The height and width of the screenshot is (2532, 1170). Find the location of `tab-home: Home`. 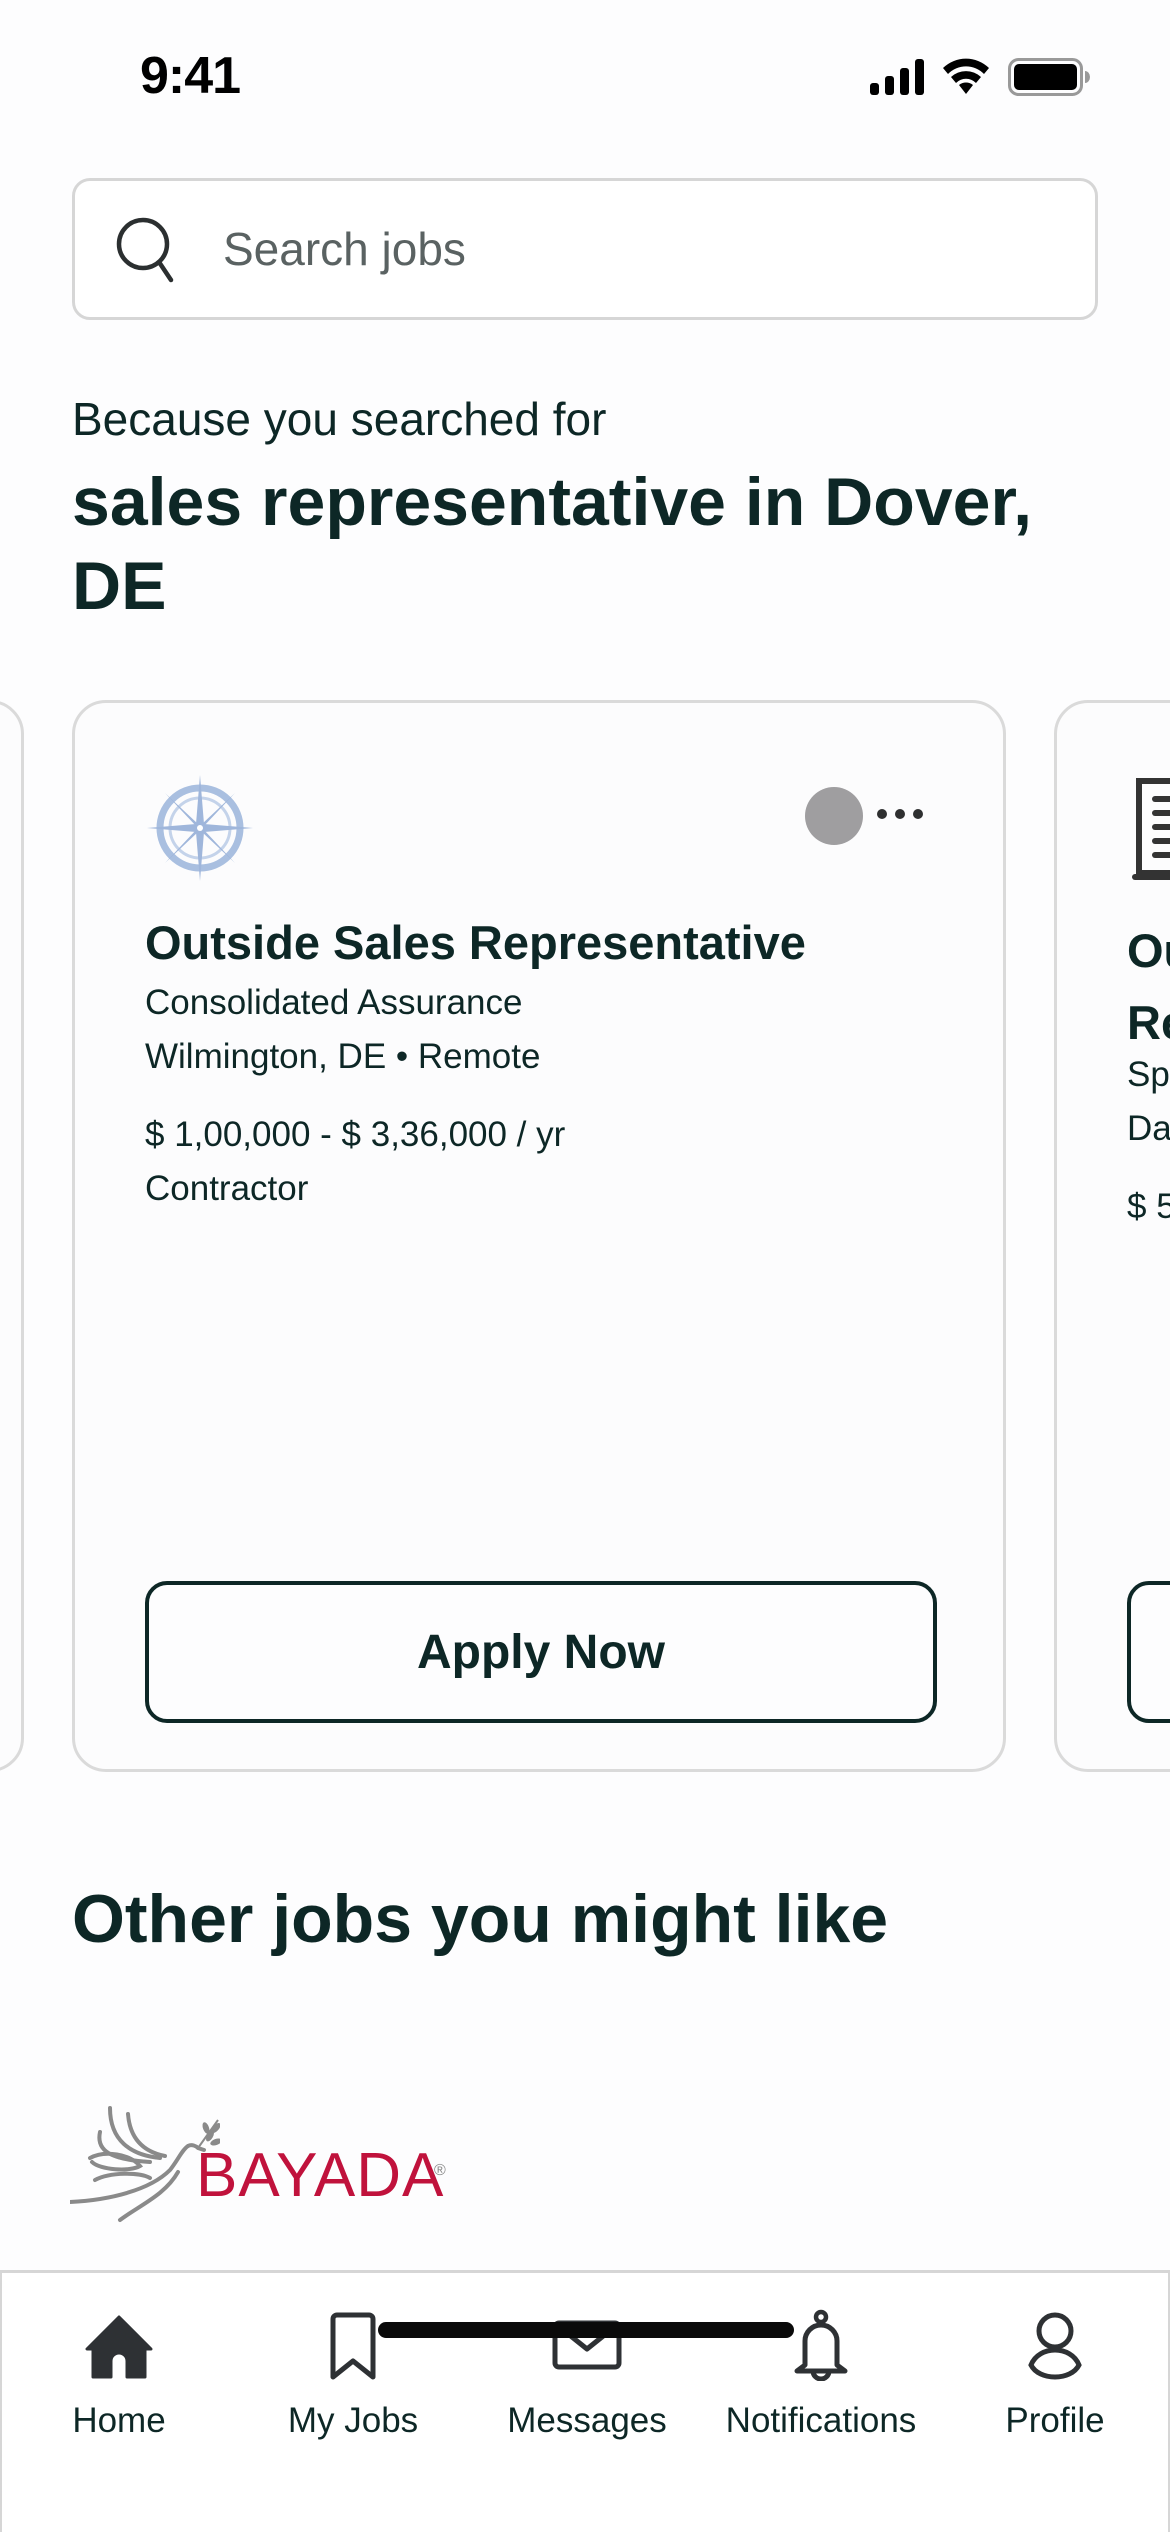

tab-home: Home is located at coordinates (119, 2358).